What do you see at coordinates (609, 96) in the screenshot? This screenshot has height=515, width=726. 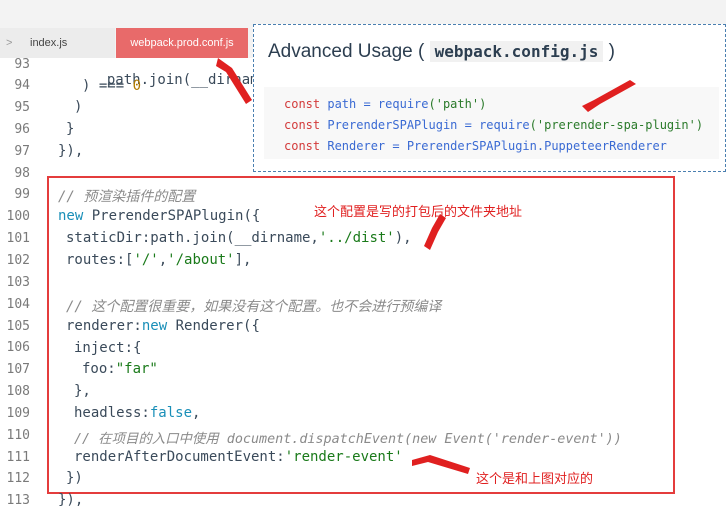 I see `arrow-to-prerender-icon` at bounding box center [609, 96].